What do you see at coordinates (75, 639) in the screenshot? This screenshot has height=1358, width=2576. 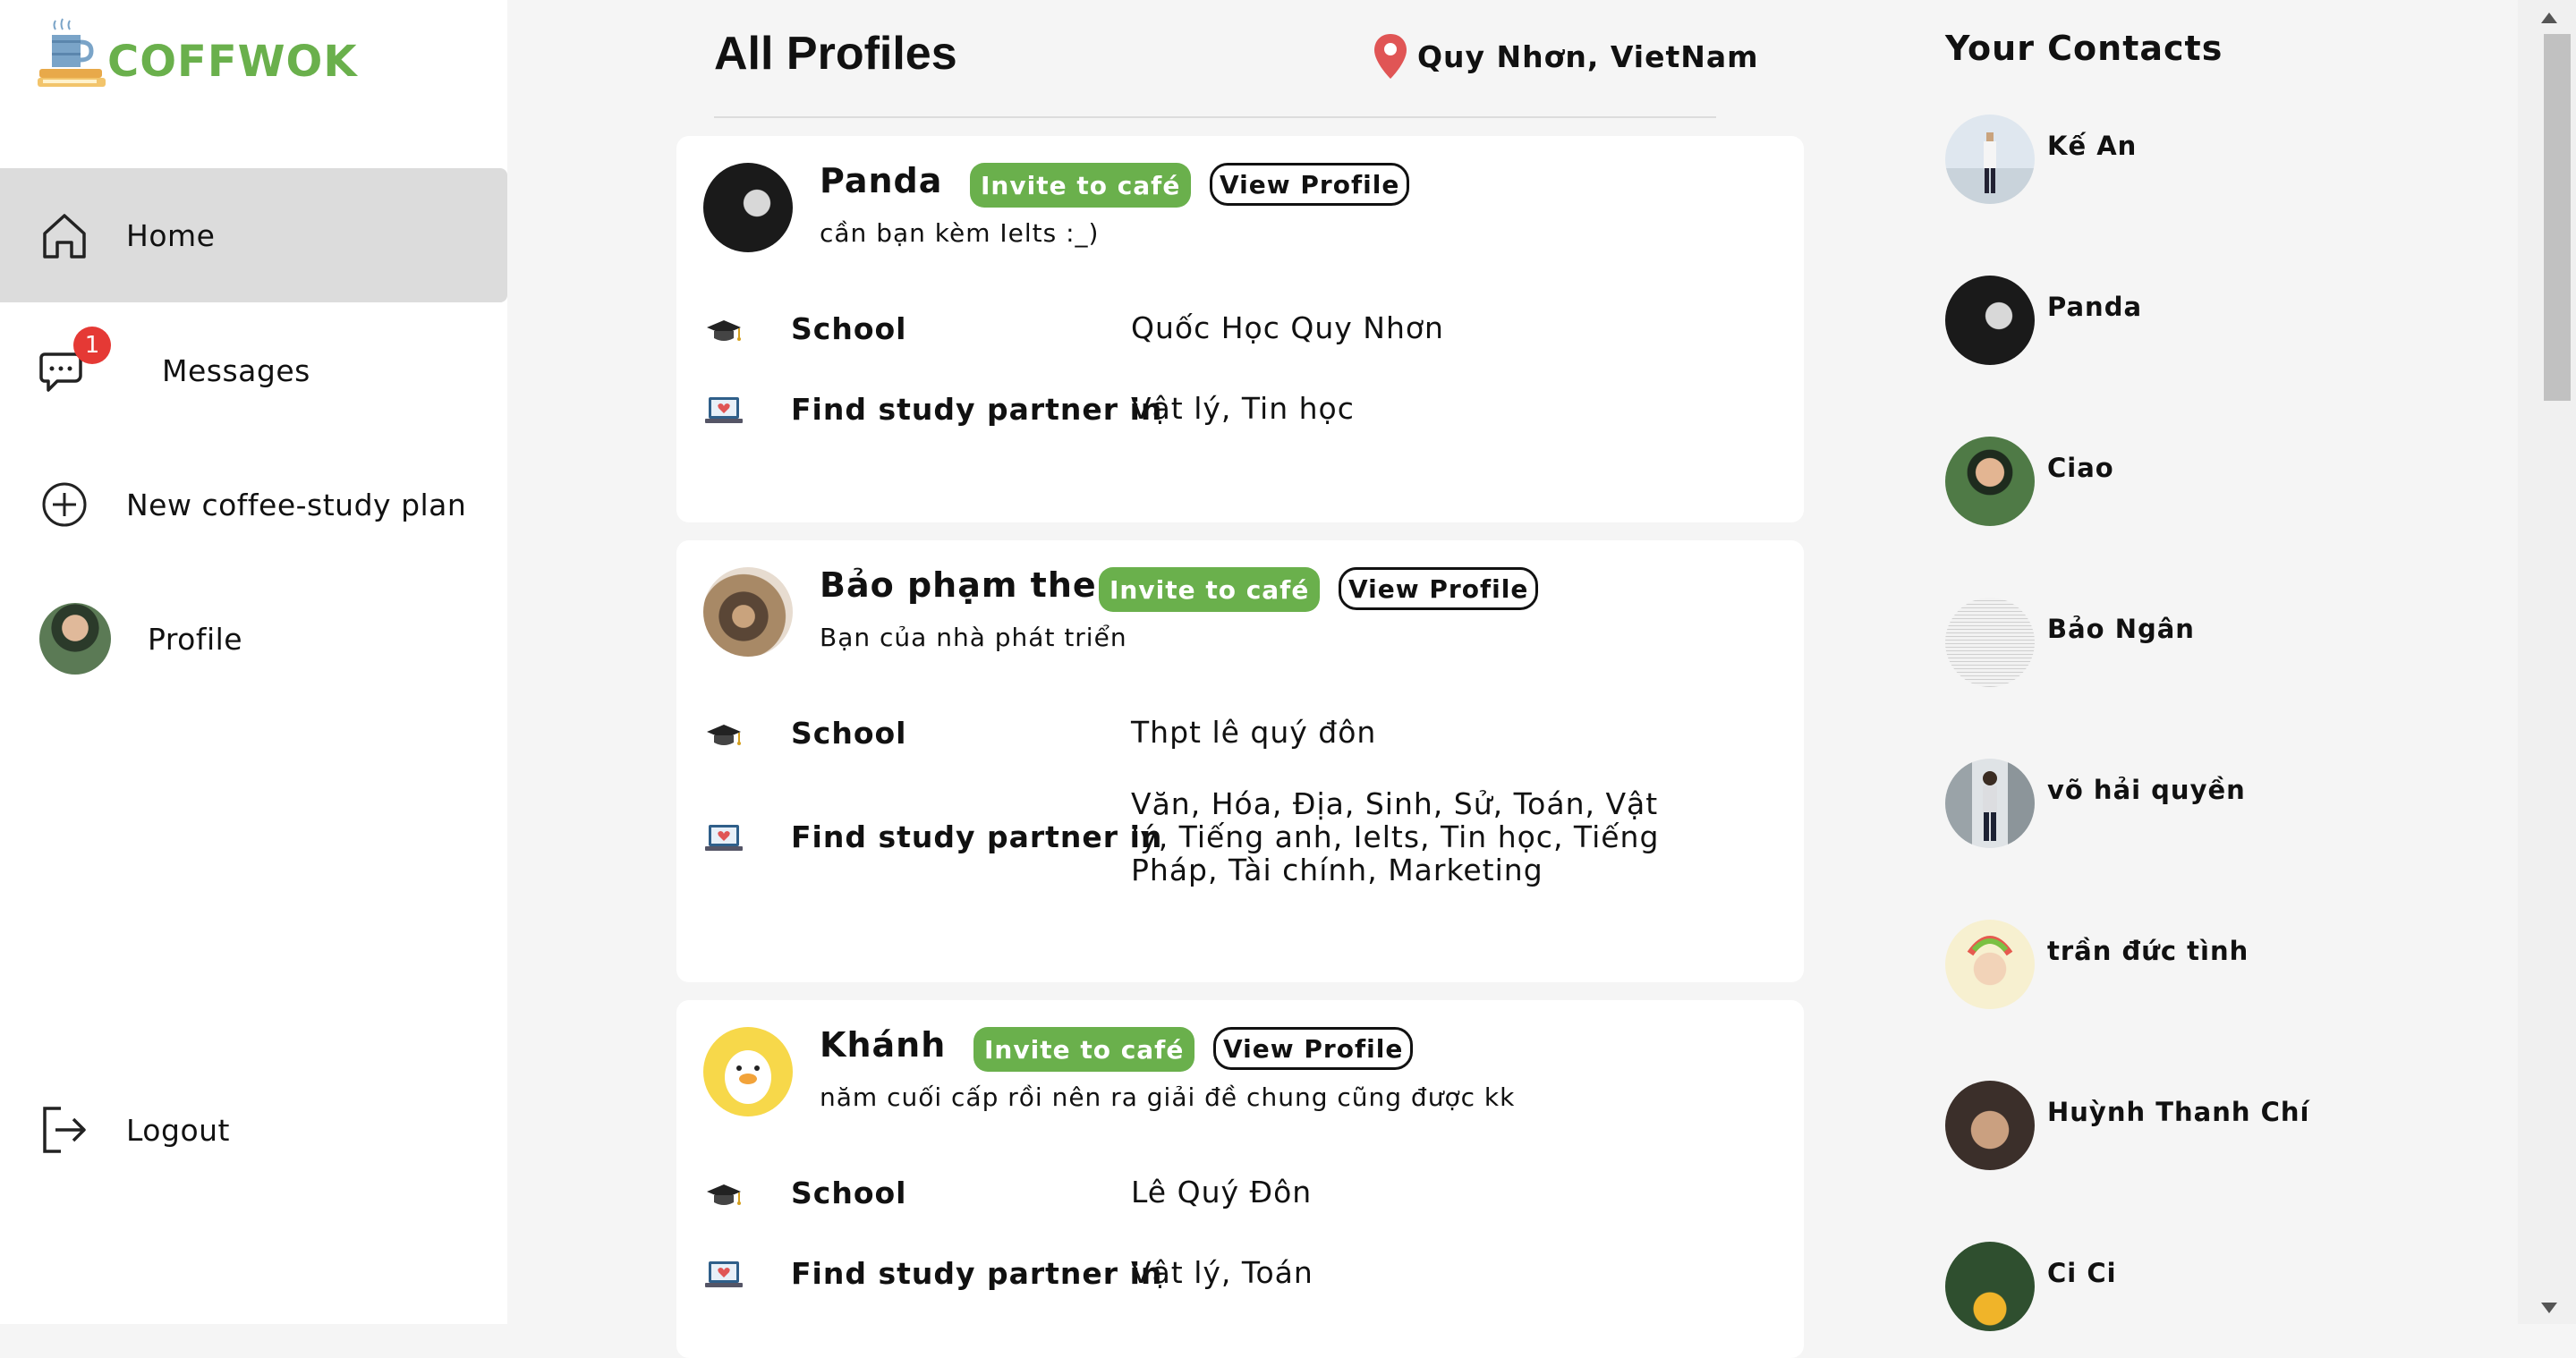 I see `avatar` at bounding box center [75, 639].